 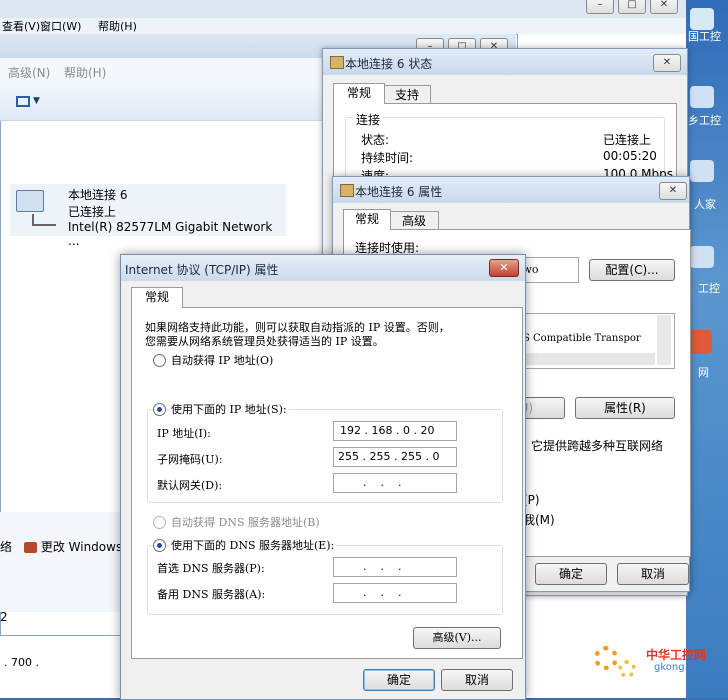 What do you see at coordinates (597, 446) in the screenshot?
I see `description-text: 它提供跨越多种互联网络` at bounding box center [597, 446].